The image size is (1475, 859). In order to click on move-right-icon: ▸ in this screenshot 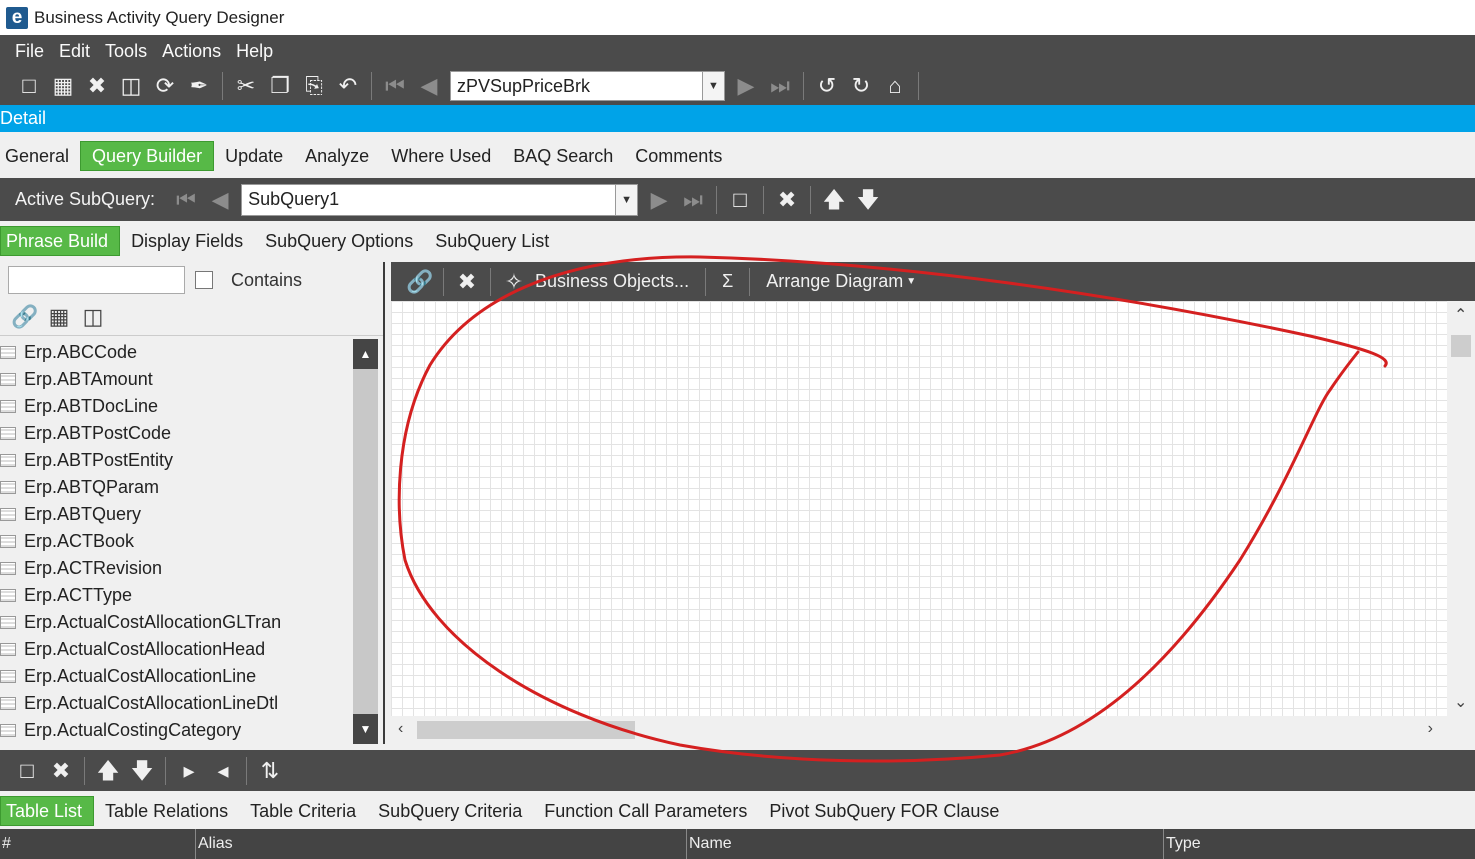, I will do `click(189, 771)`.